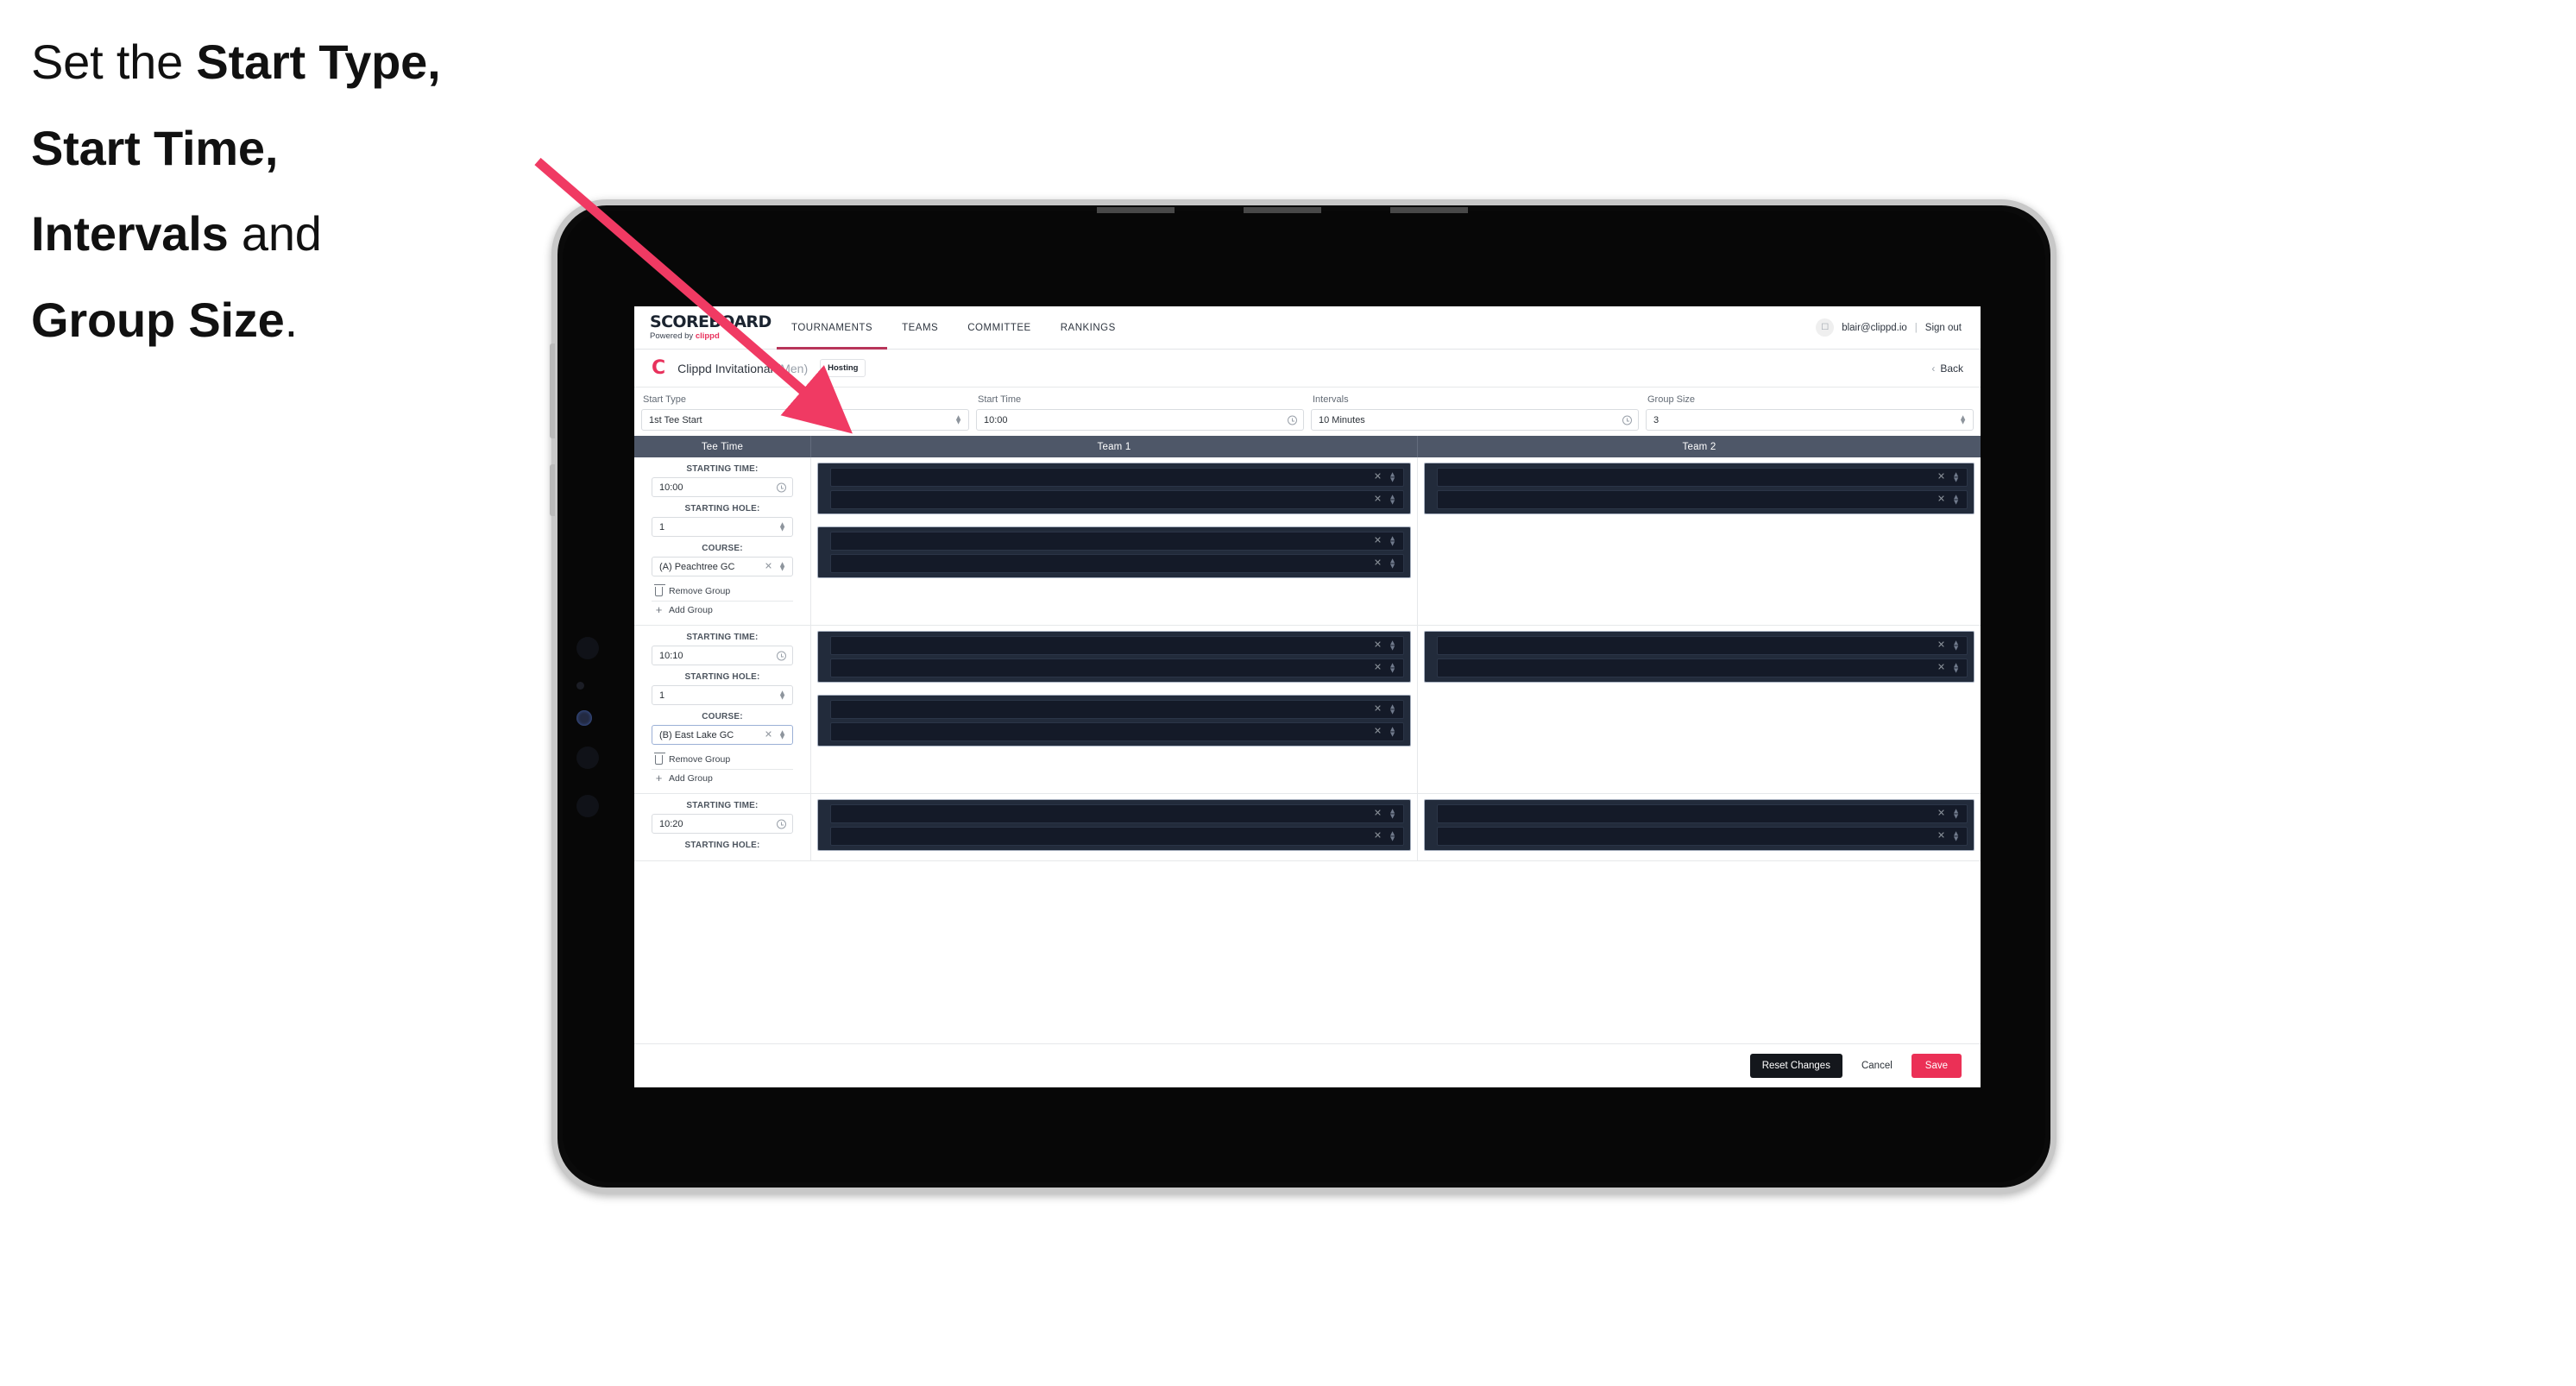 This screenshot has height=1386, width=2576. What do you see at coordinates (722, 656) in the screenshot?
I see `starting-time-input: 10:10` at bounding box center [722, 656].